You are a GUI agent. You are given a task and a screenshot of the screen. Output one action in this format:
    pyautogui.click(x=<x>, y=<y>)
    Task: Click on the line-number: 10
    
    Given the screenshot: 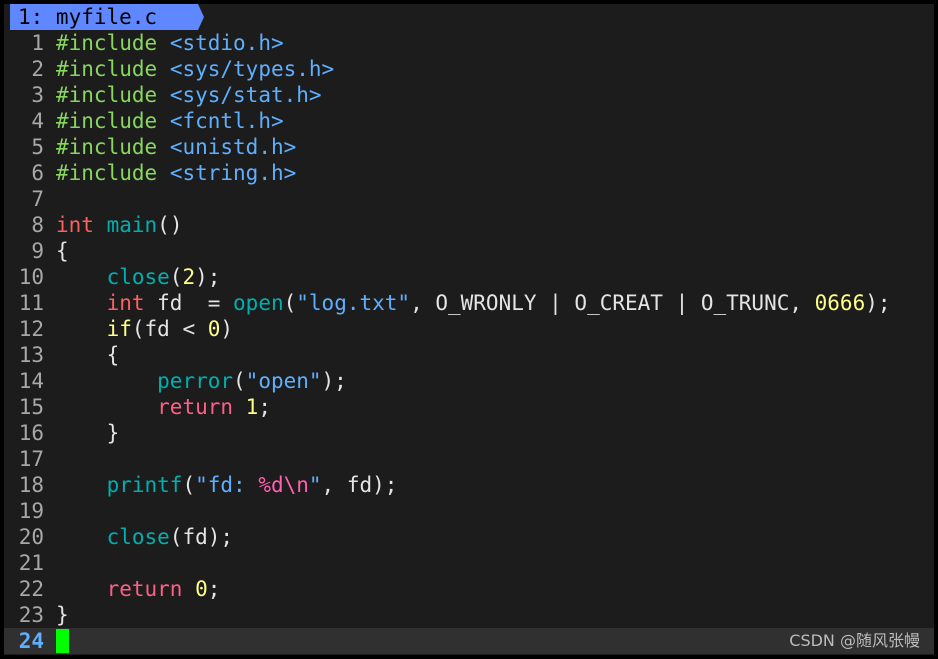 What is the action you would take?
    pyautogui.click(x=31, y=277)
    